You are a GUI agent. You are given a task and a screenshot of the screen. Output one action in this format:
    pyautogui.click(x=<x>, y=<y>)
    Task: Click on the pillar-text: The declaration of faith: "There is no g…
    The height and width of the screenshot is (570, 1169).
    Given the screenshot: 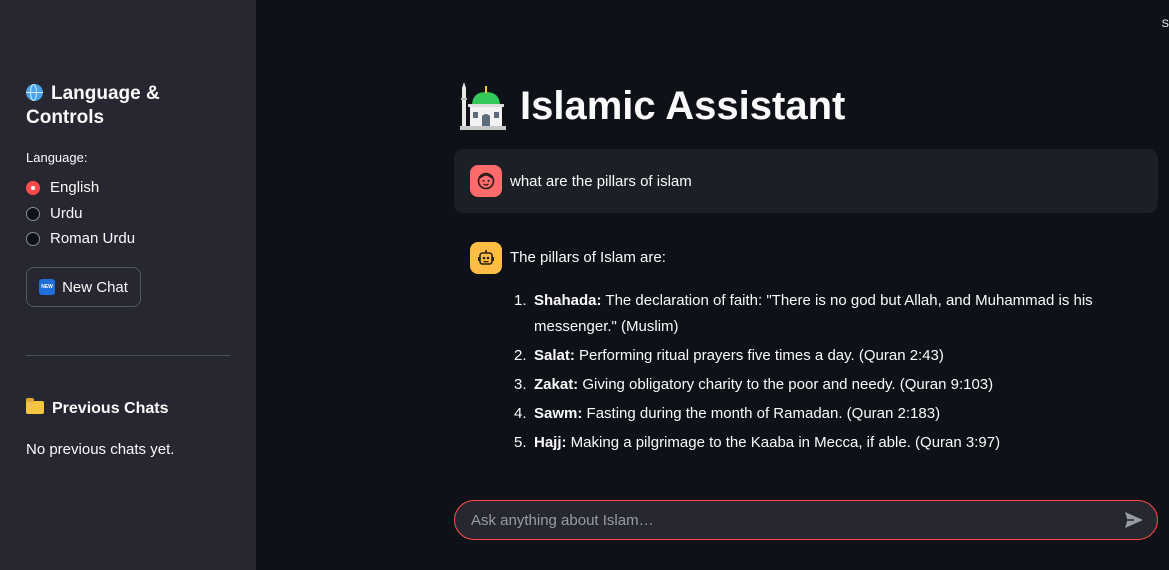 What is the action you would take?
    pyautogui.click(x=813, y=313)
    